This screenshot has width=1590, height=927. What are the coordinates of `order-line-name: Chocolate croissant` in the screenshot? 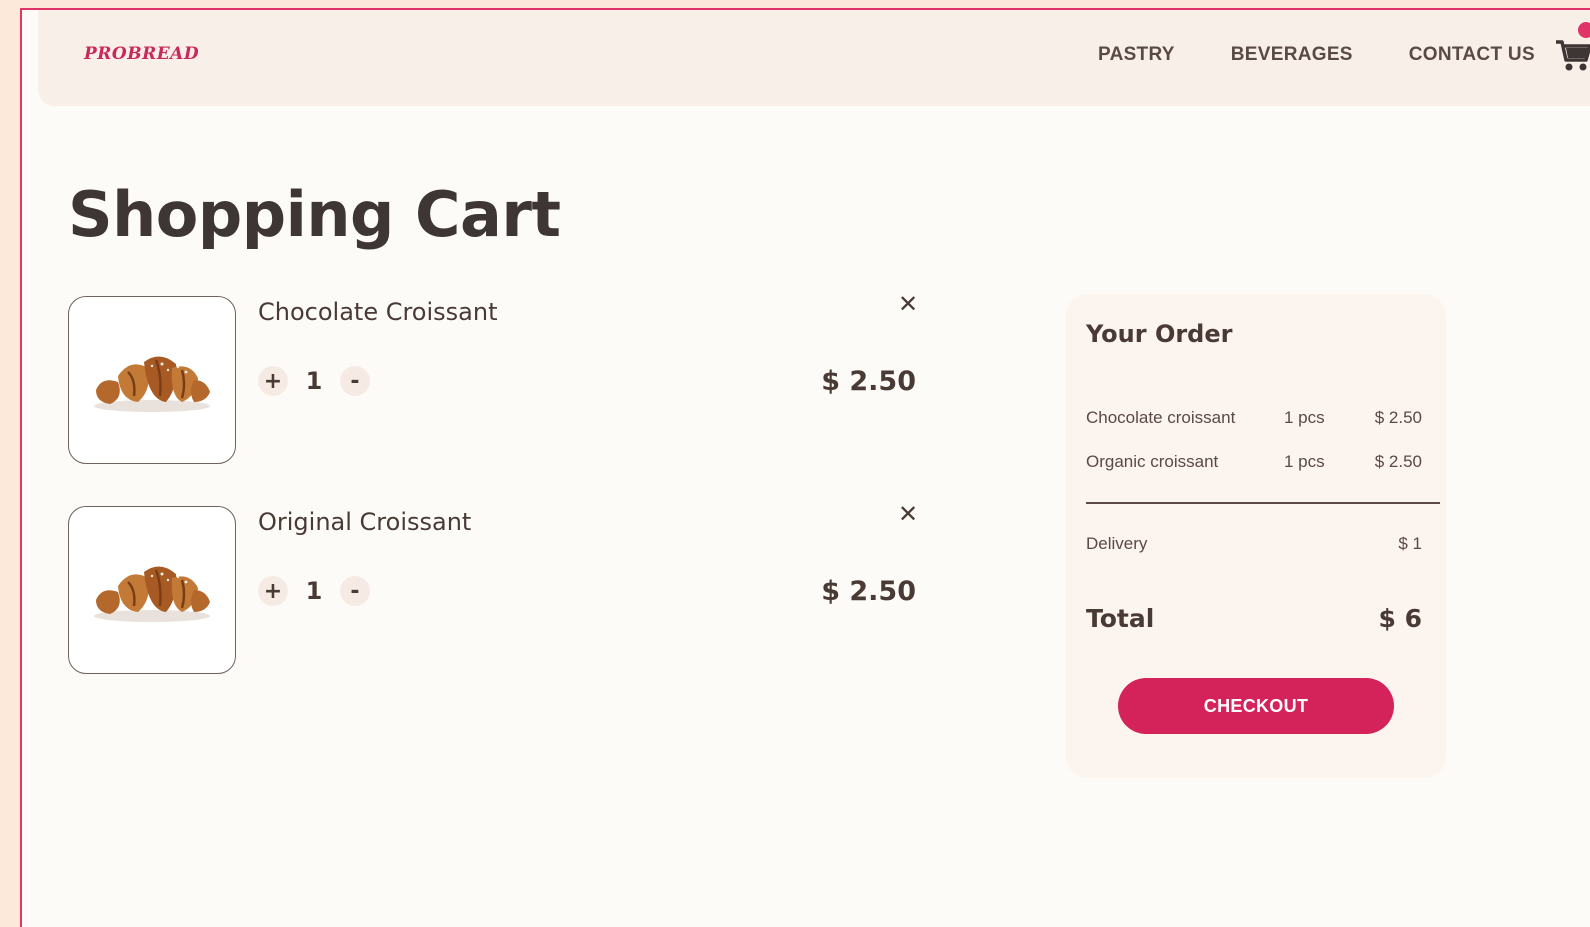 It's located at (1161, 417).